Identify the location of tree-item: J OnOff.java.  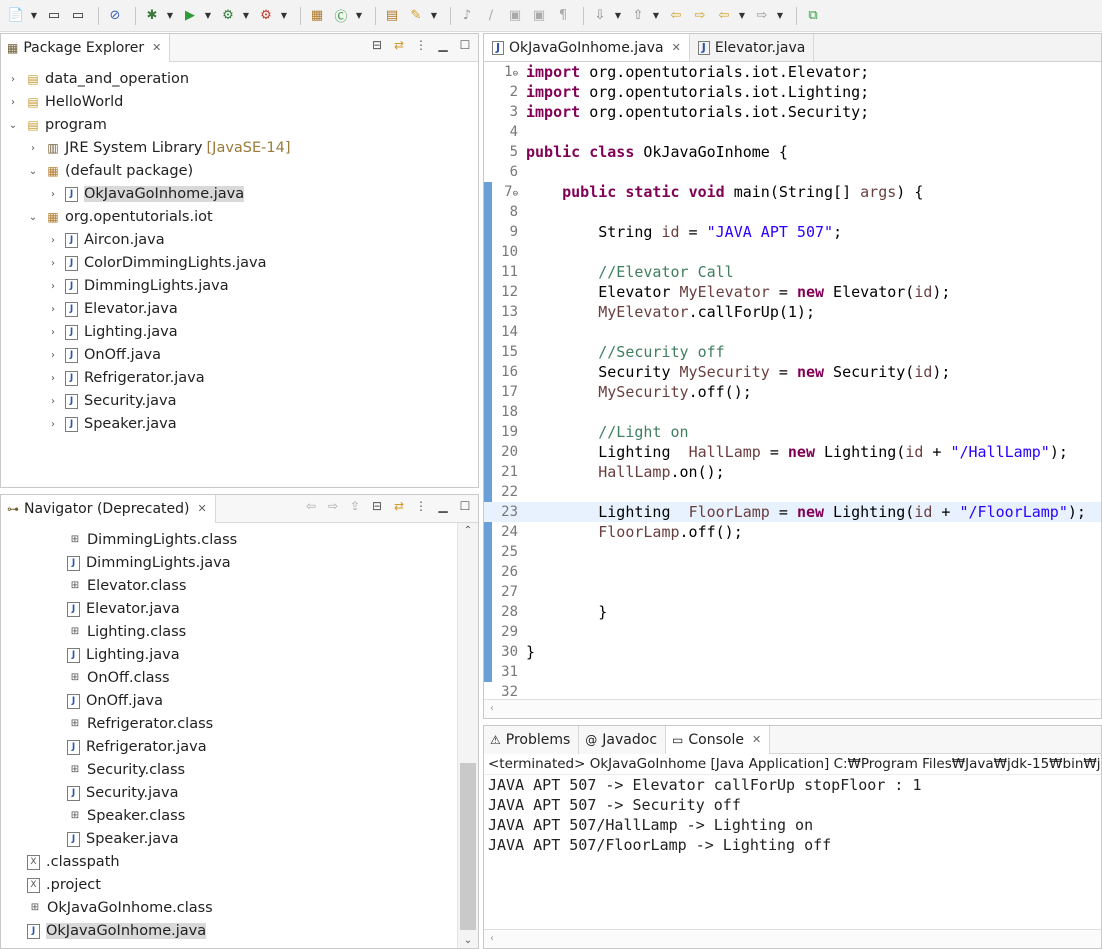
(115, 701).